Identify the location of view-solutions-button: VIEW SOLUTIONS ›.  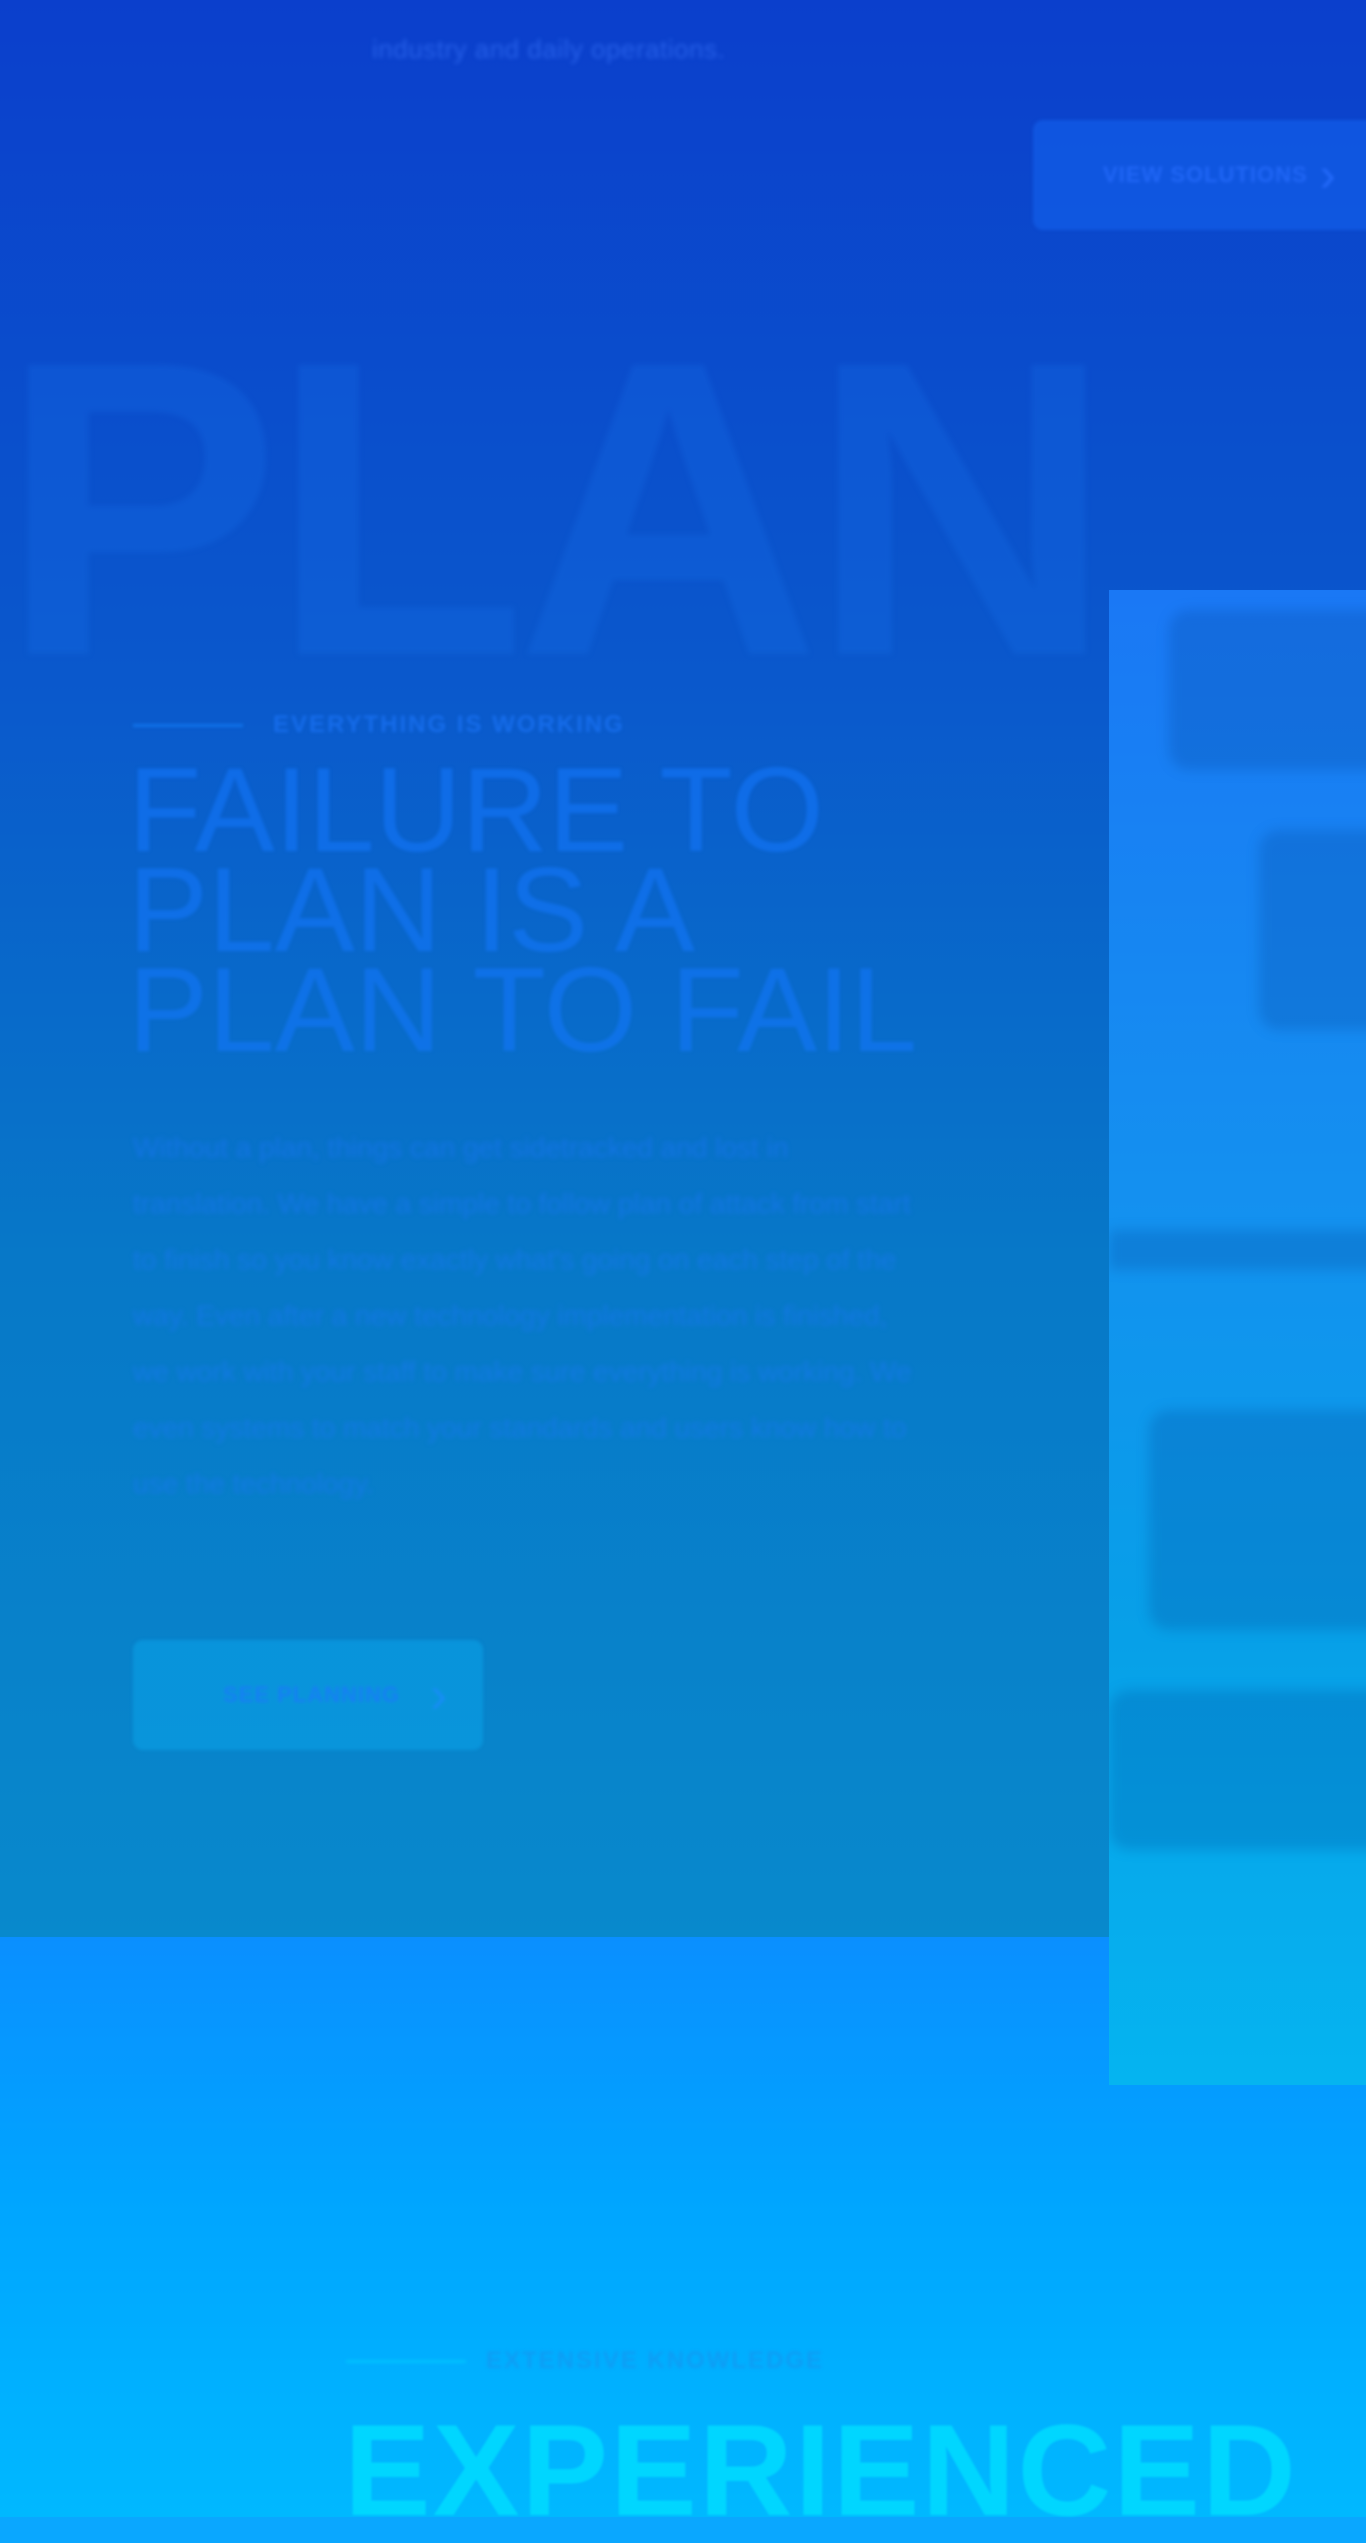
(1199, 175).